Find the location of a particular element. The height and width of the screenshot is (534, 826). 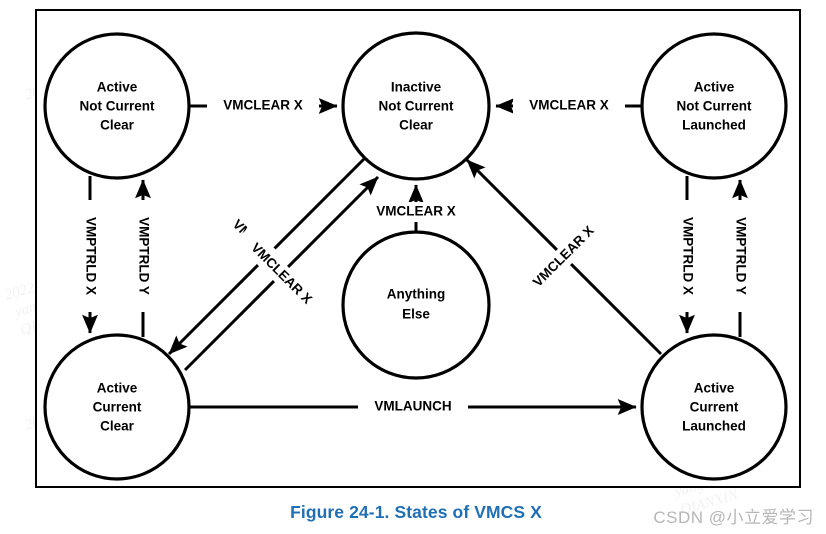

state-inactive-not-current-clear: Inactive Not Current Clear is located at coordinates (416, 106).